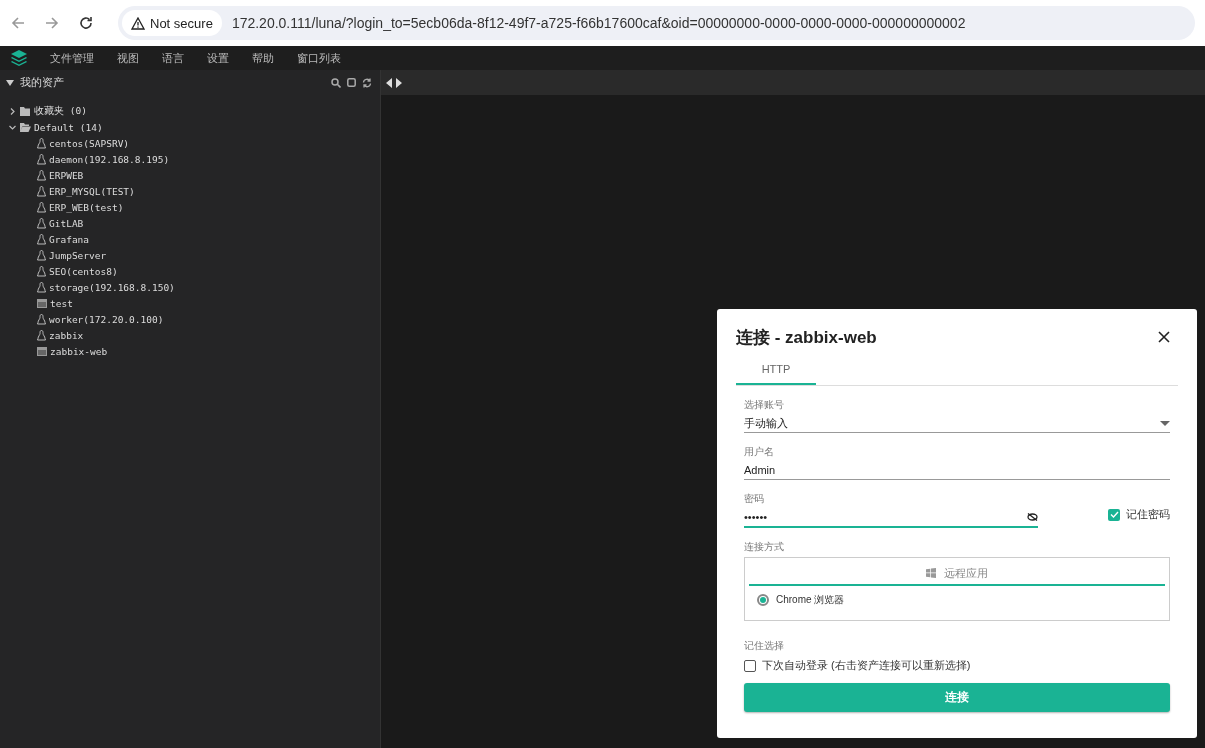  What do you see at coordinates (83, 271) in the screenshot?
I see `tree-item: SEO(centos8)` at bounding box center [83, 271].